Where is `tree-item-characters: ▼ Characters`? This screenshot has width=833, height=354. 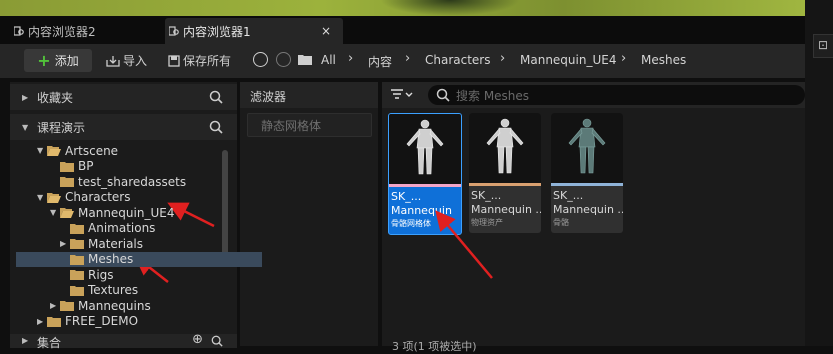 tree-item-characters: ▼ Characters is located at coordinates (84, 197).